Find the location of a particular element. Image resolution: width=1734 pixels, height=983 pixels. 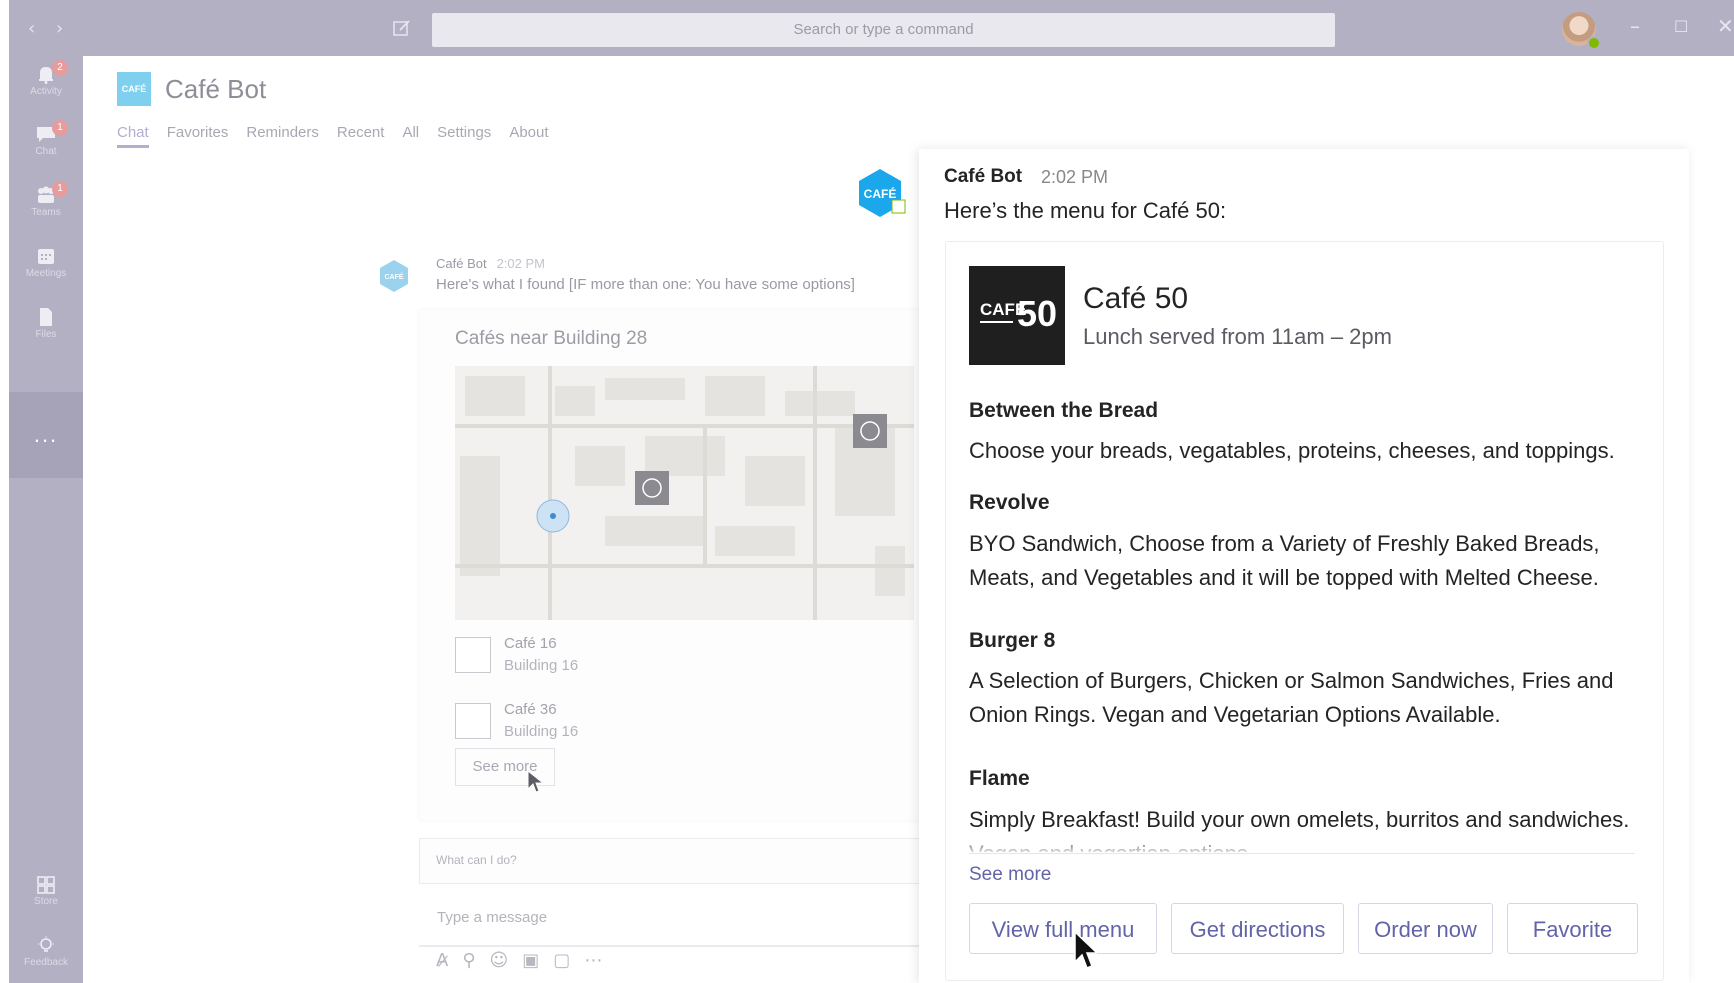

rail-label: Teams is located at coordinates (46, 212).